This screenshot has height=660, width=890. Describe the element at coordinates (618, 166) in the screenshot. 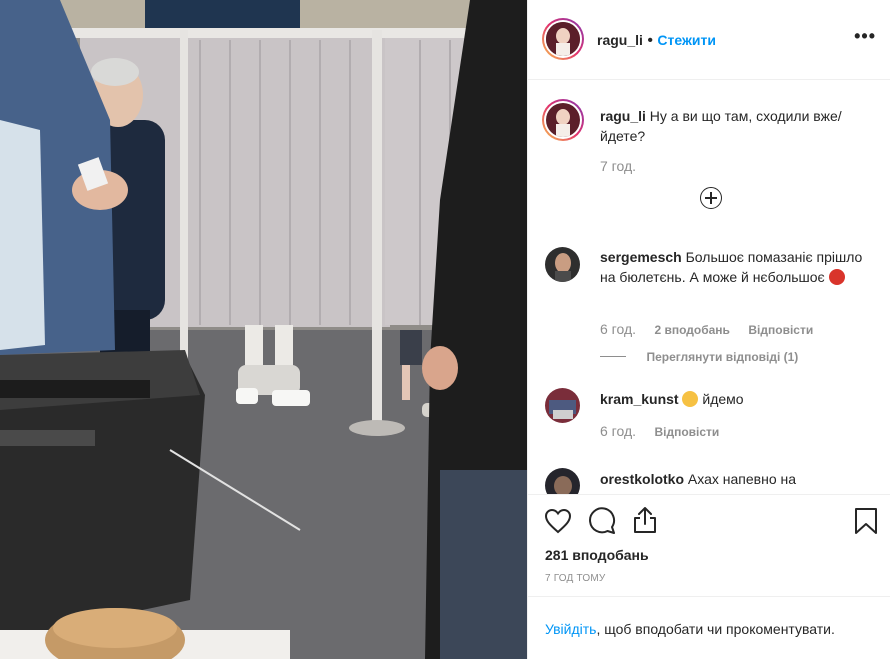

I see `caption-time: 7 год.` at that location.